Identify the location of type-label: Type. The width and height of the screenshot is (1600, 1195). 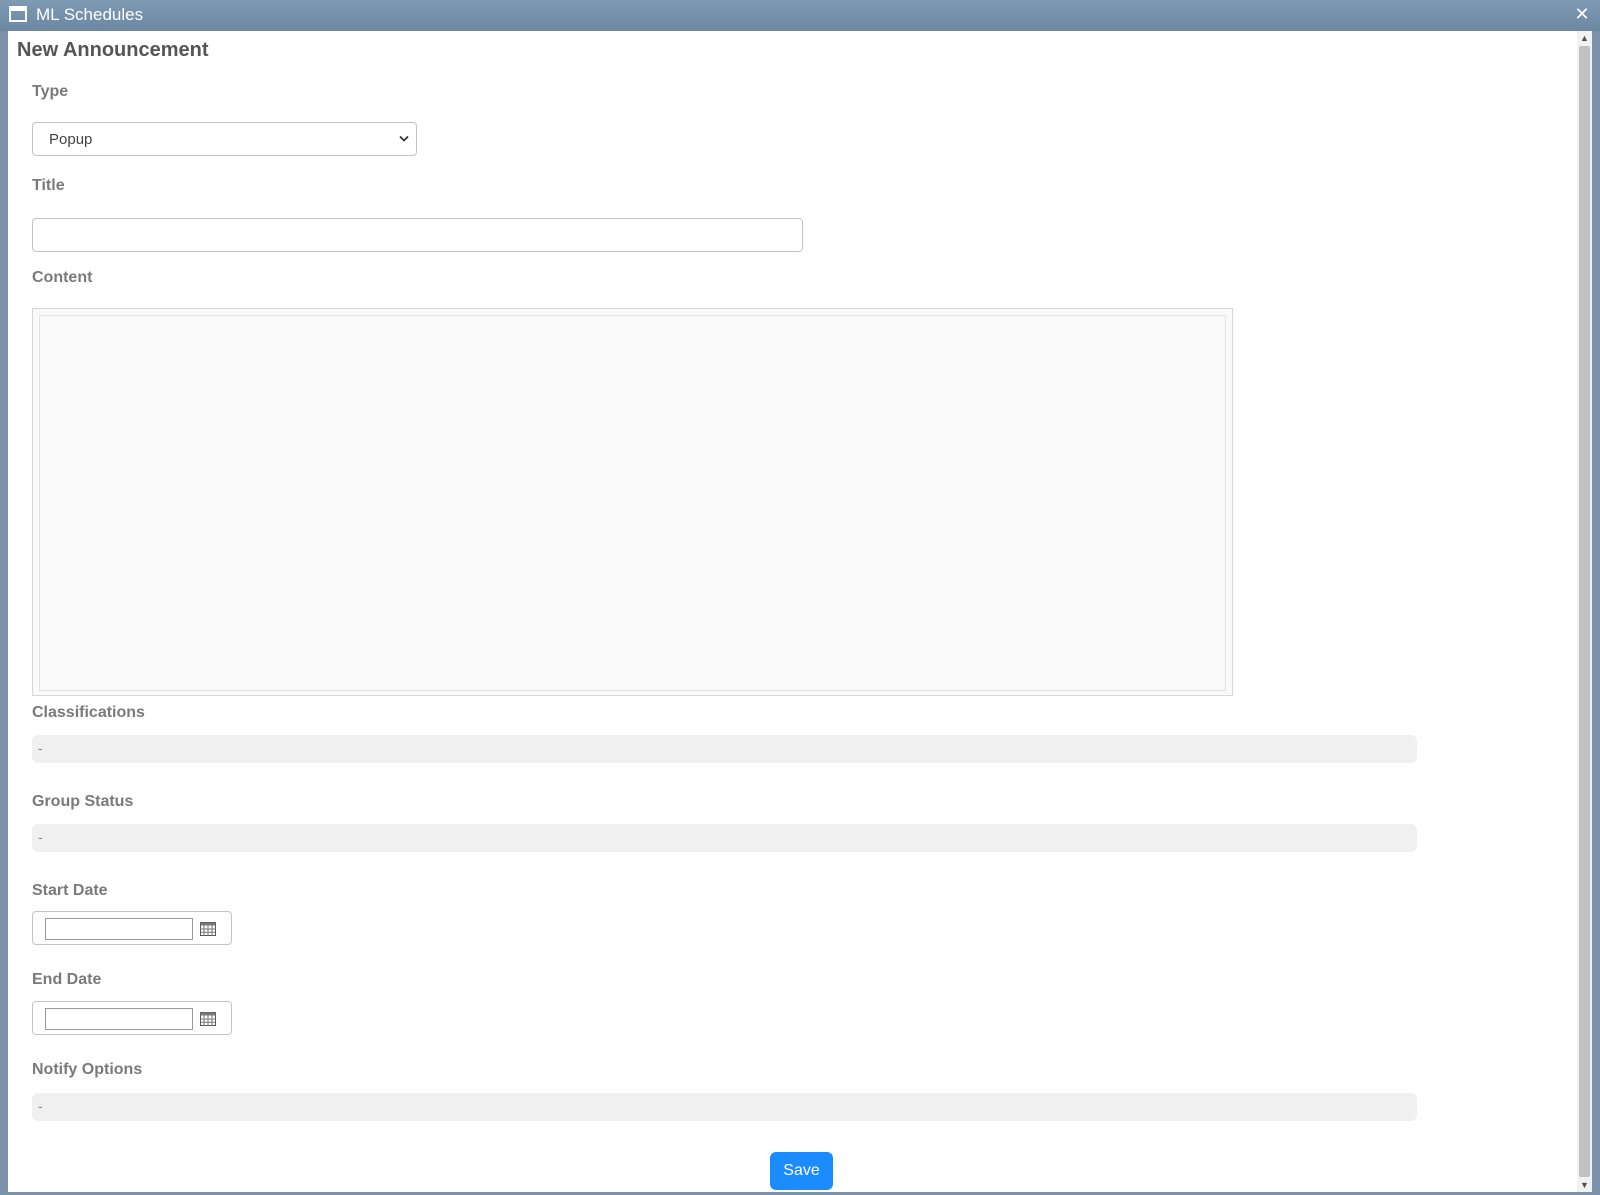
(50, 91).